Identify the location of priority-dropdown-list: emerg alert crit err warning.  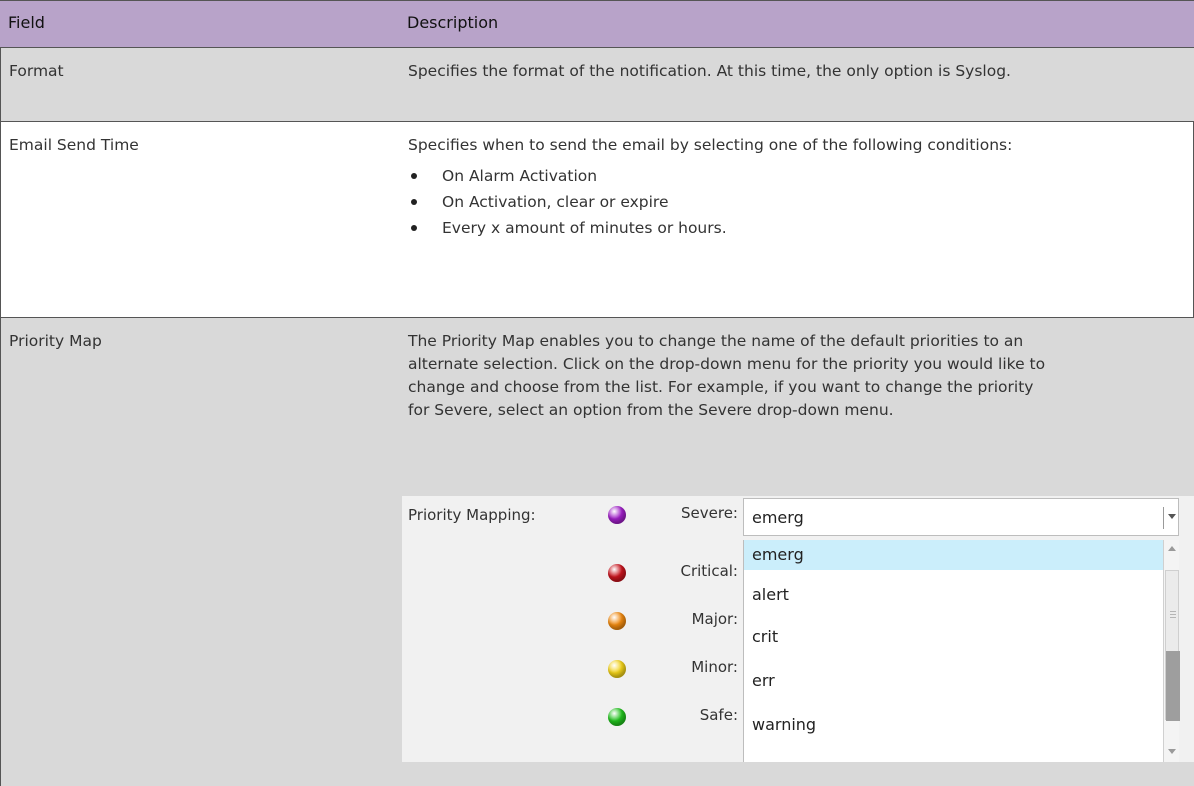
(961, 651).